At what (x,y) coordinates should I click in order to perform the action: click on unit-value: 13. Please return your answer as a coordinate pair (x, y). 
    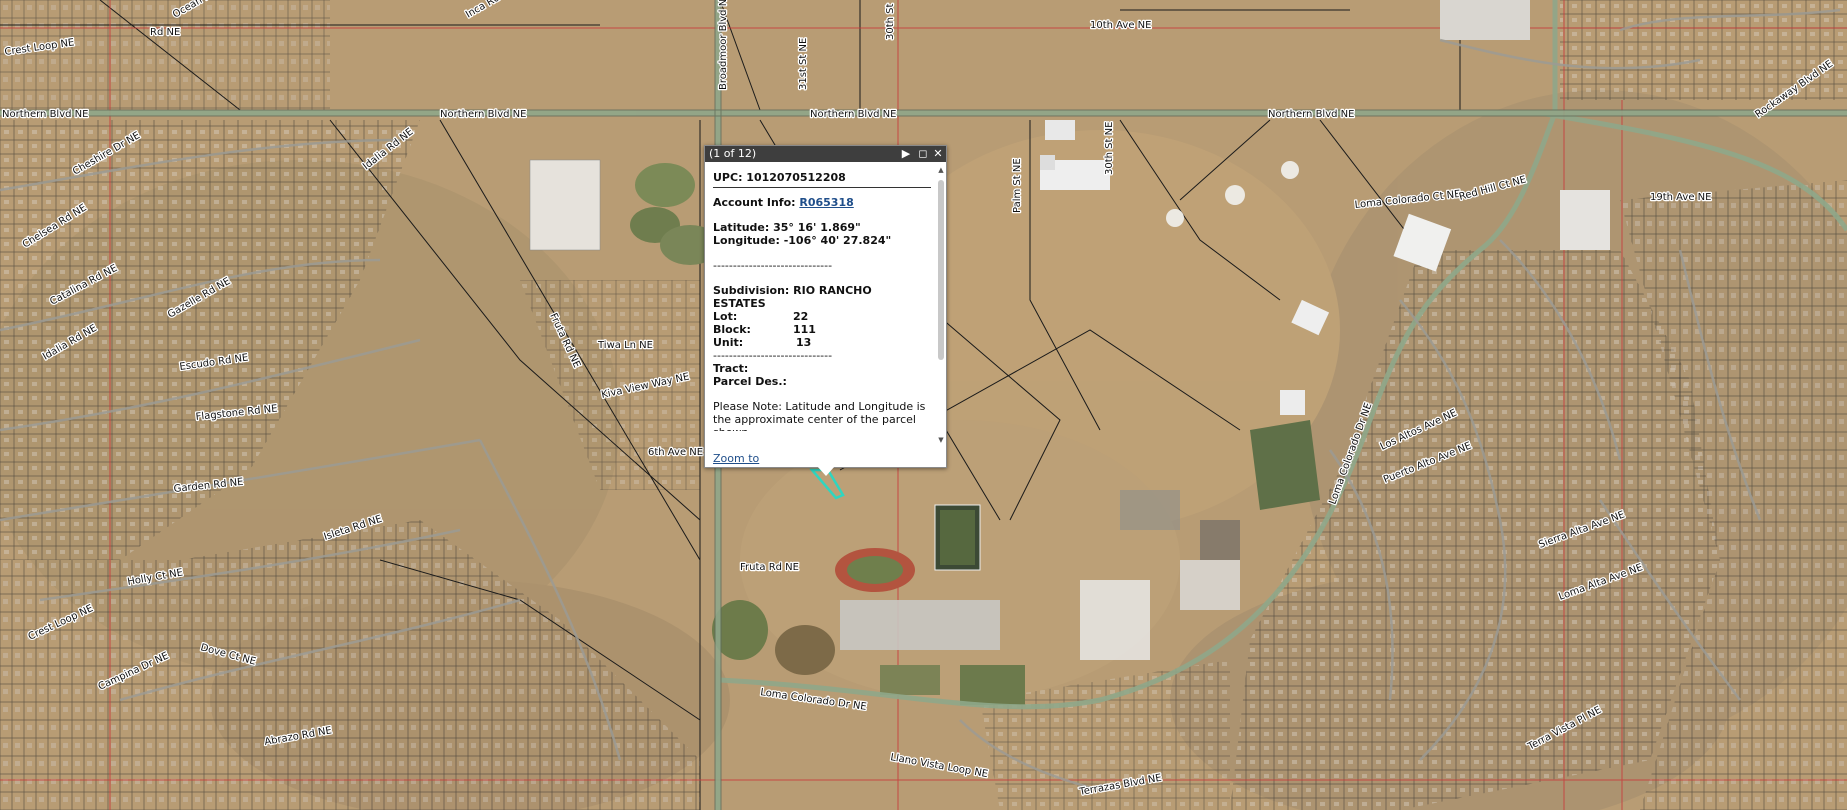
    Looking at the image, I should click on (804, 342).